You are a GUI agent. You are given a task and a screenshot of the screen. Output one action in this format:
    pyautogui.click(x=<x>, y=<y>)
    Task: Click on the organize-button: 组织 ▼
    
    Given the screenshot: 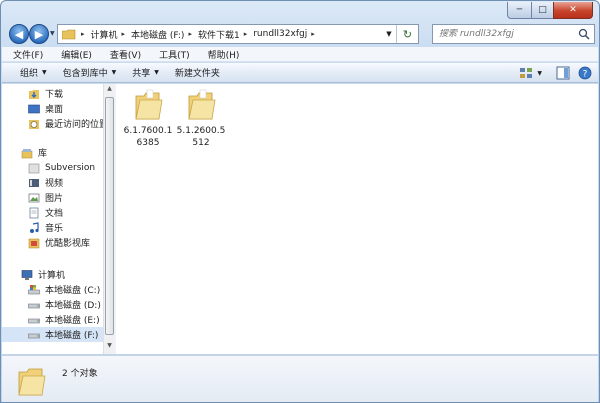 What is the action you would take?
    pyautogui.click(x=28, y=72)
    